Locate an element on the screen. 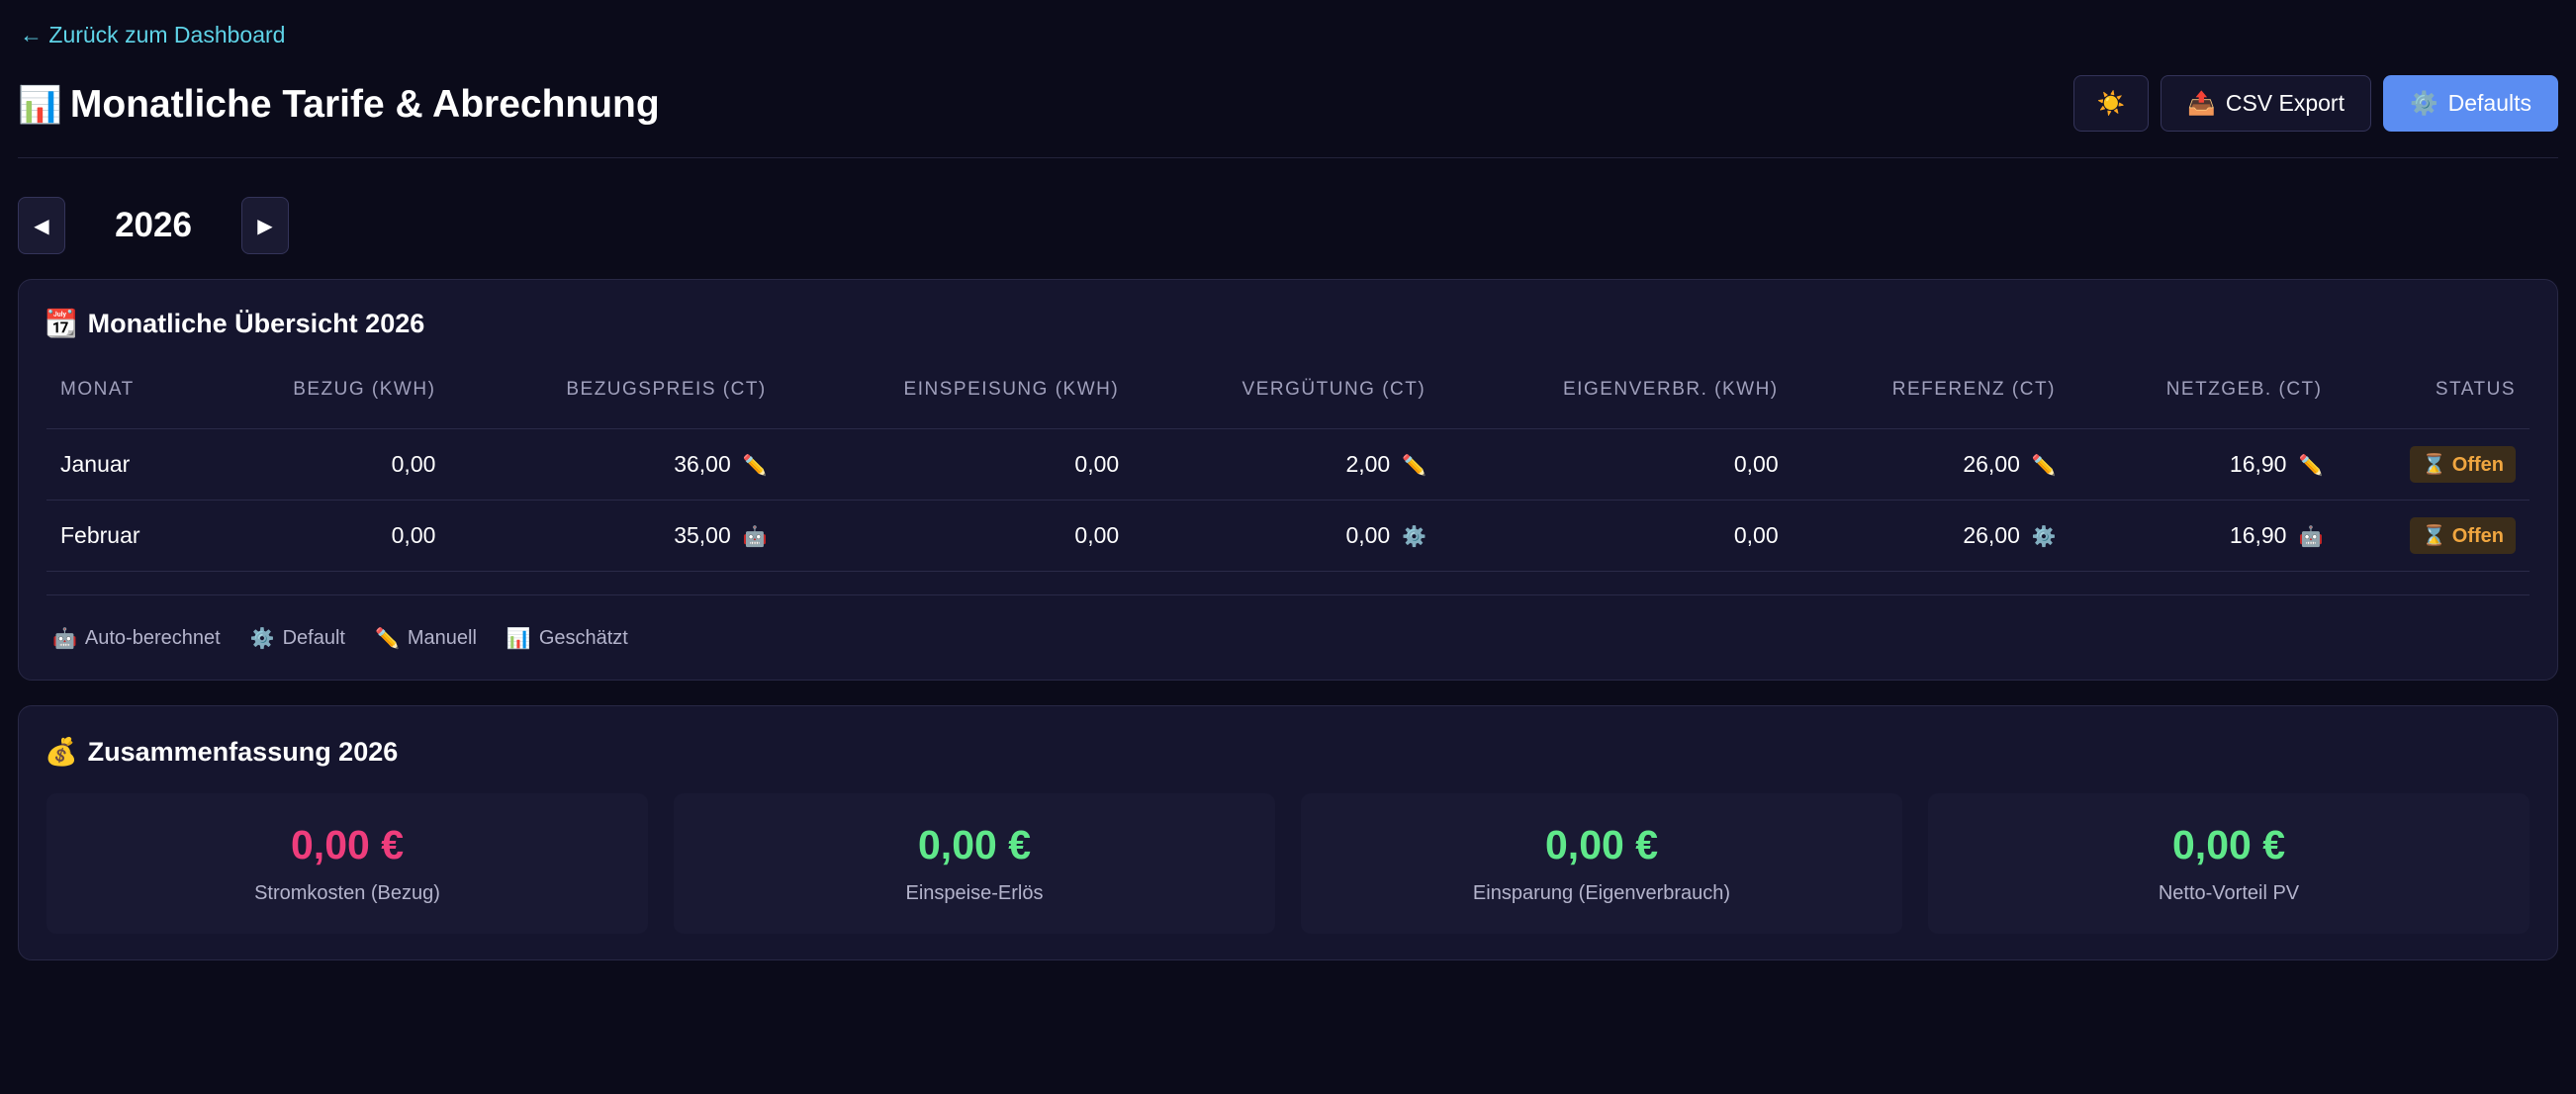 The height and width of the screenshot is (1094, 2576). summary-netto-vorteil: 0,00 € Netto-Vorteil PV is located at coordinates (2229, 863).